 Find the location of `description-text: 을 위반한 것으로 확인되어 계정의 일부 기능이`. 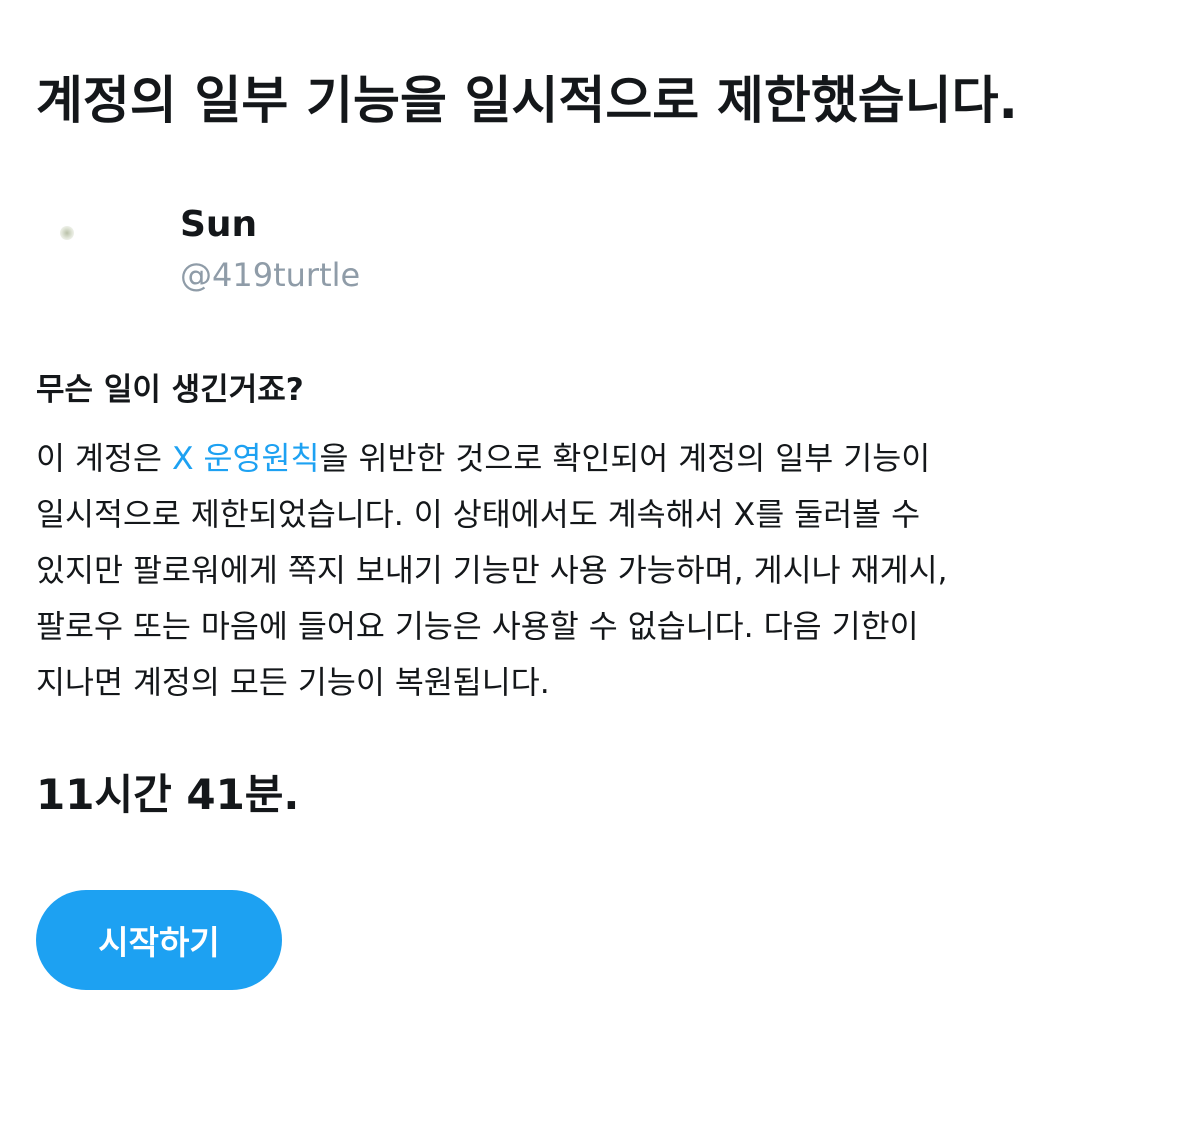

description-text: 을 위반한 것으로 확인되어 계정의 일부 기능이 is located at coordinates (625, 459).